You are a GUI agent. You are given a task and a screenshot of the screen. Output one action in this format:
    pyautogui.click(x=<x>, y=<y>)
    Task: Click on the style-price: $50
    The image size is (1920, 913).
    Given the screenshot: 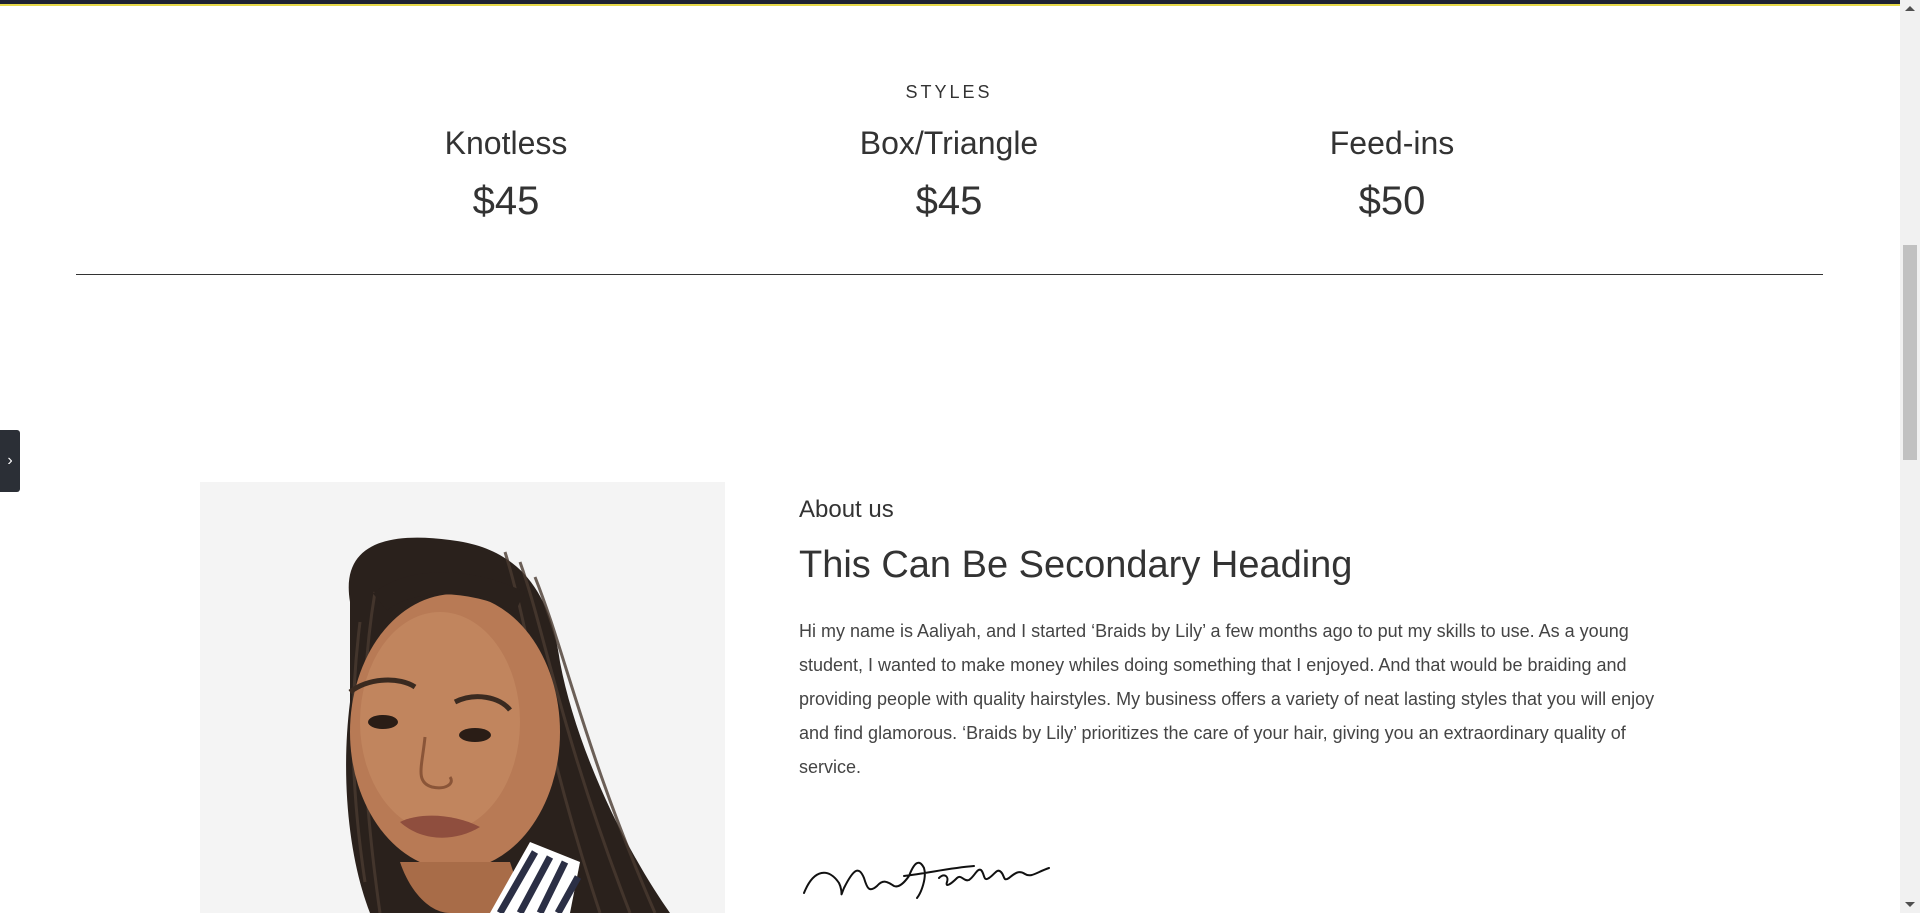 What is the action you would take?
    pyautogui.click(x=1392, y=201)
    